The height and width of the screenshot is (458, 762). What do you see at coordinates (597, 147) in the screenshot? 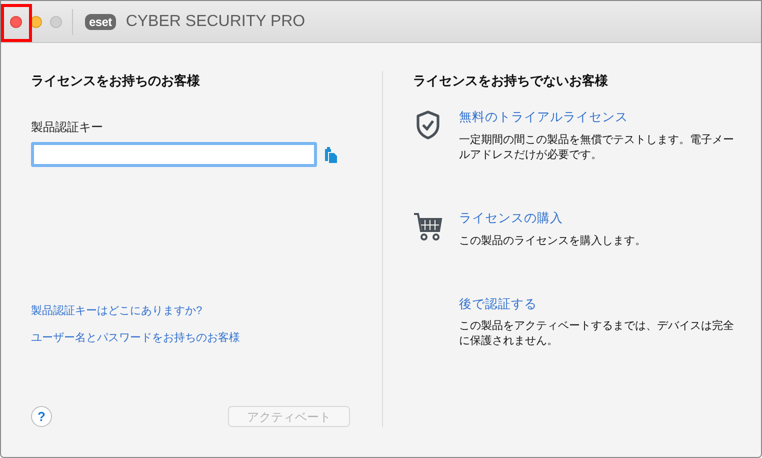
I see `option-description: 一定期間の間この製品を無償でテストします。電子メールアドレスだけが必要です。` at bounding box center [597, 147].